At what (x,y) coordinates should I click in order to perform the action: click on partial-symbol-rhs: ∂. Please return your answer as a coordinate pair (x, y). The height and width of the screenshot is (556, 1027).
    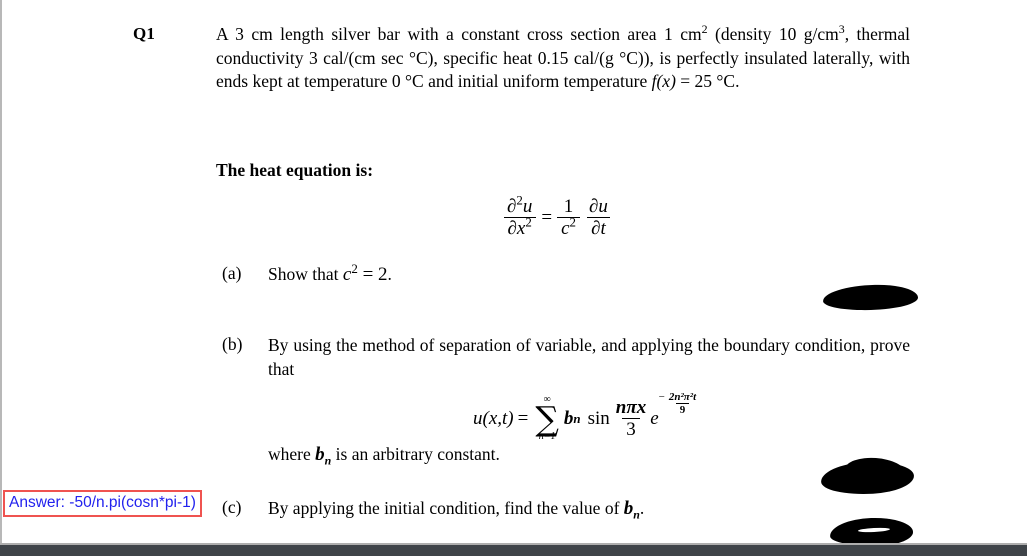
    Looking at the image, I should click on (593, 206).